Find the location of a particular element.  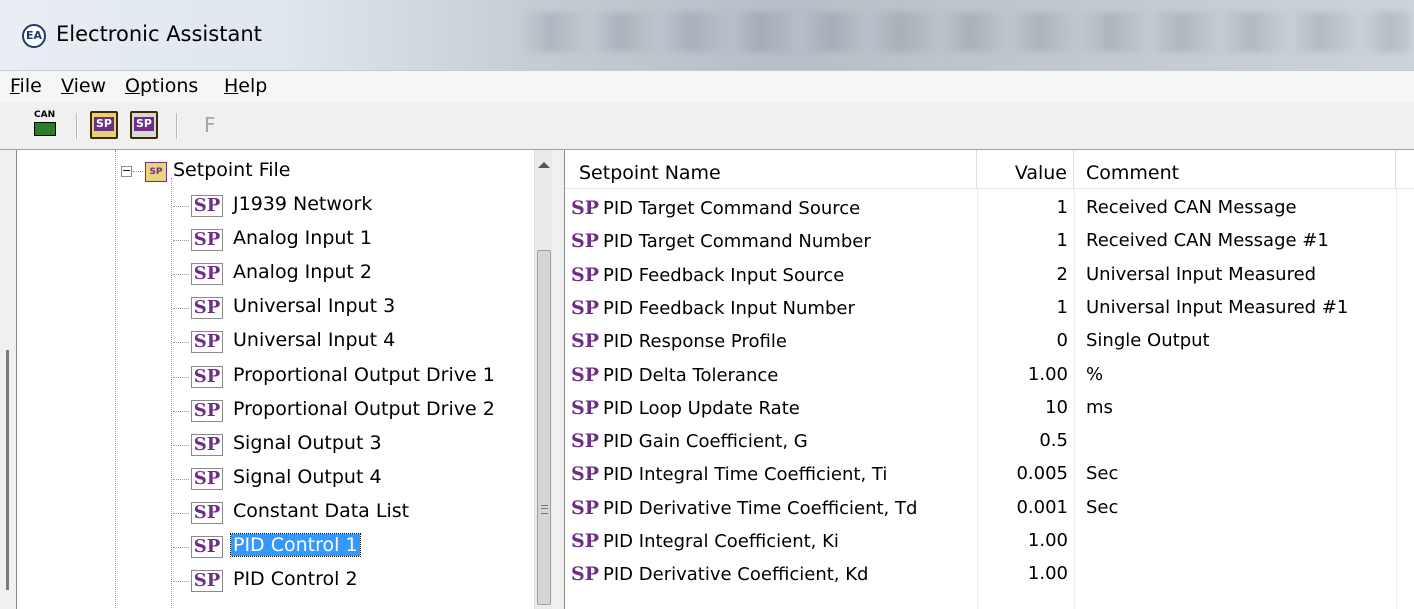

column-header-setpoint-name: Setpoint Name is located at coordinates (771, 169).